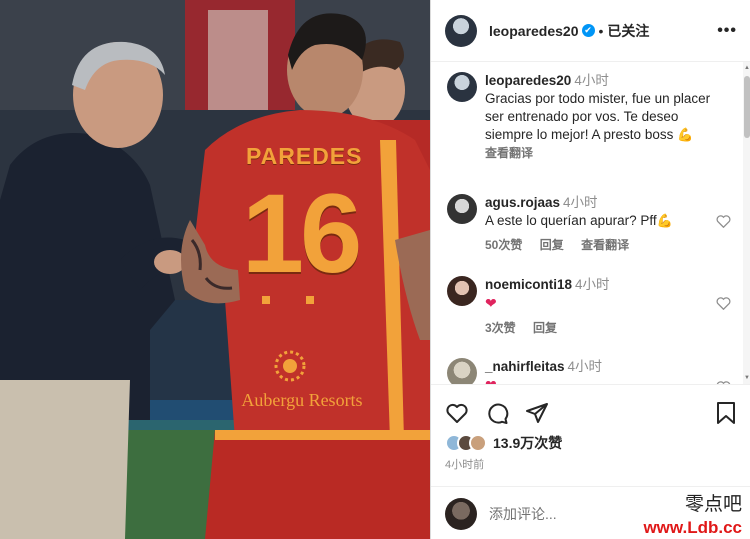 The height and width of the screenshot is (539, 750). Describe the element at coordinates (571, 220) in the screenshot. I see `comment-text: A este lo querían apurar? Pff` at that location.